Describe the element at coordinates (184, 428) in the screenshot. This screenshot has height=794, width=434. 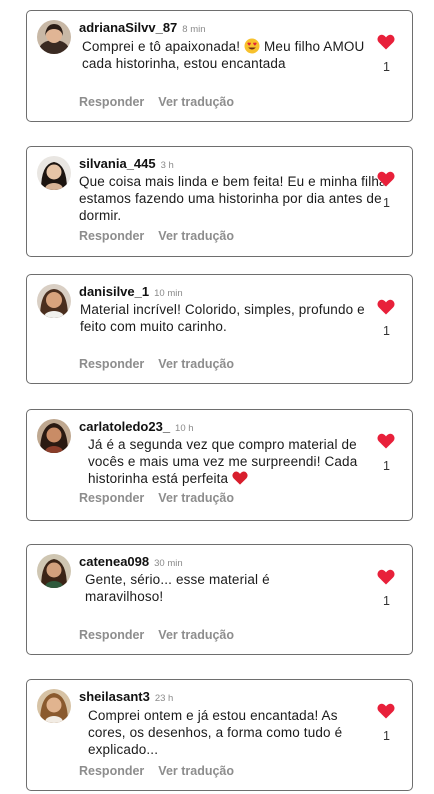
I see `comment-time: 10 h` at that location.